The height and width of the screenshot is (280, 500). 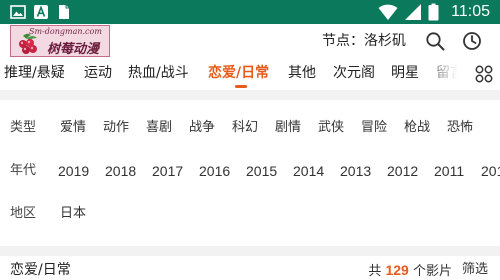 What do you see at coordinates (288, 128) in the screenshot?
I see `filter-option: 剧情` at bounding box center [288, 128].